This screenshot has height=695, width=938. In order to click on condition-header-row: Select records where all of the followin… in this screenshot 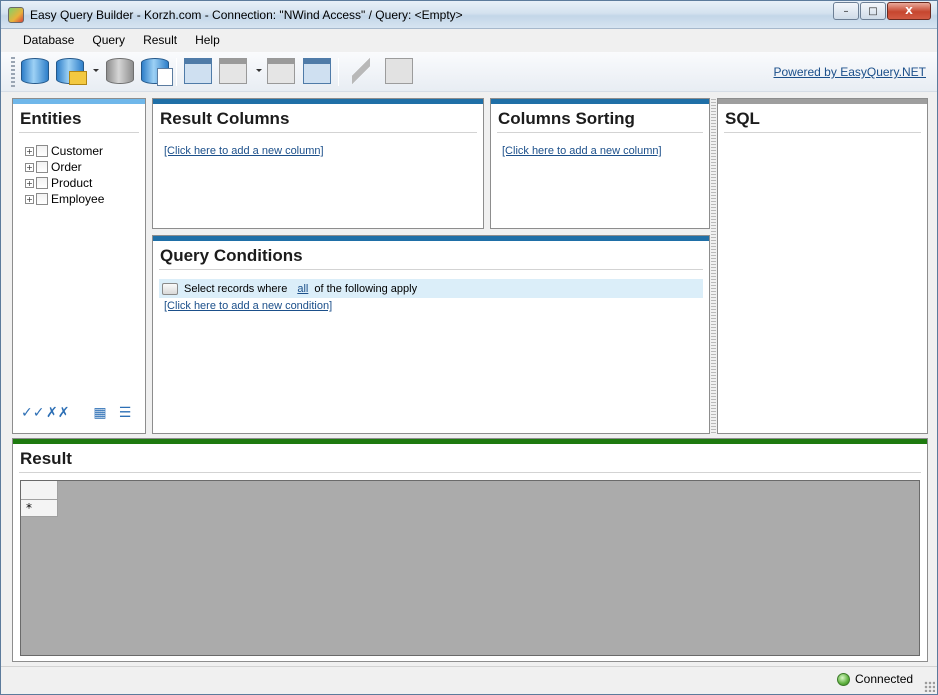, I will do `click(431, 288)`.